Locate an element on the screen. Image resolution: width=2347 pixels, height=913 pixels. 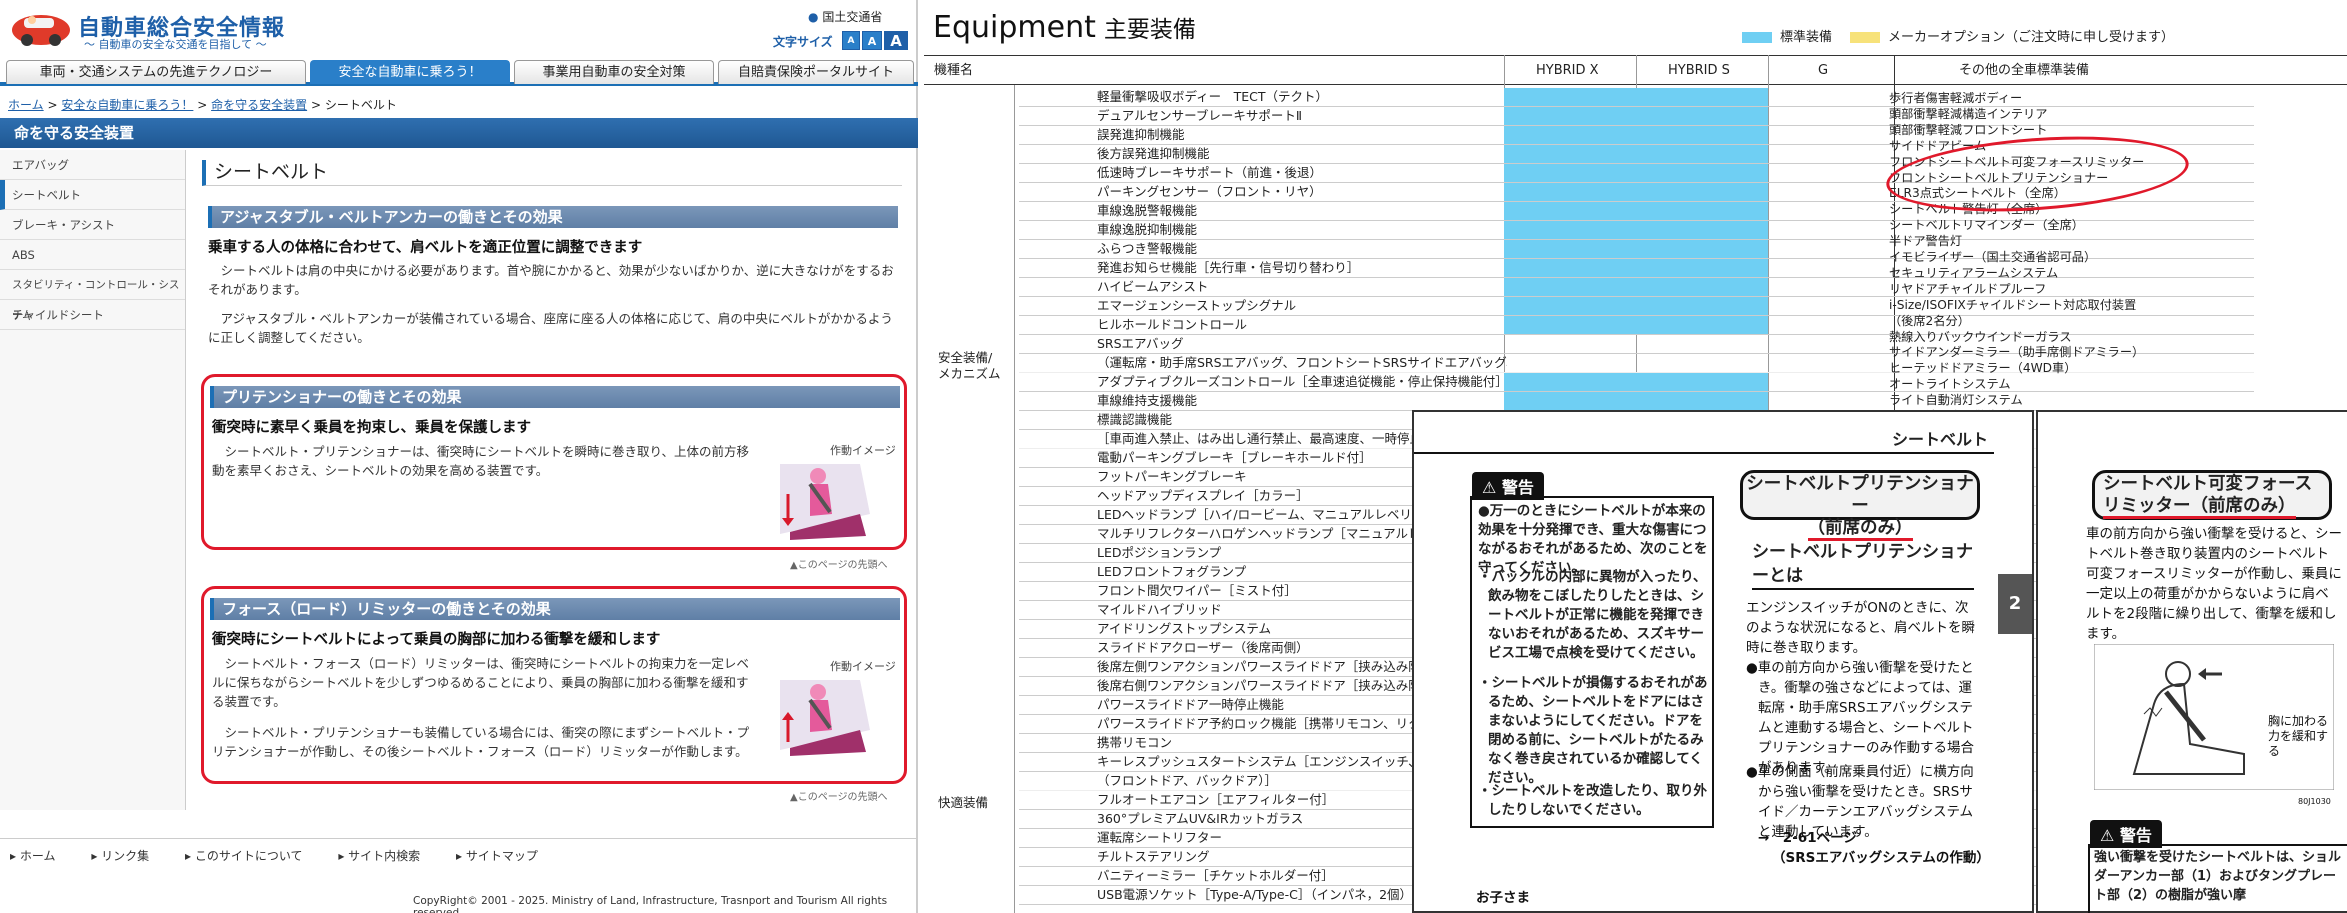
heading-adjustable-anchor: アジャスタブル・ベルトアンカーの働きとその効果 is located at coordinates (553, 217).